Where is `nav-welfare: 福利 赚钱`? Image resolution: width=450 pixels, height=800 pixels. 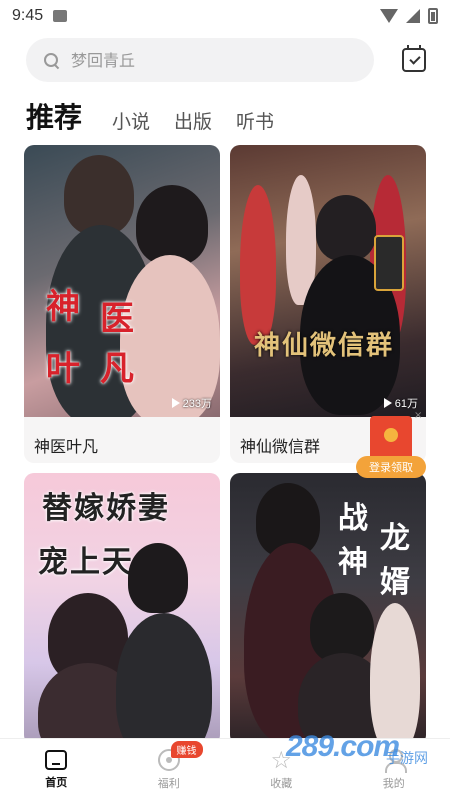
nav-welfare: 福利 赚钱 is located at coordinates (169, 769).